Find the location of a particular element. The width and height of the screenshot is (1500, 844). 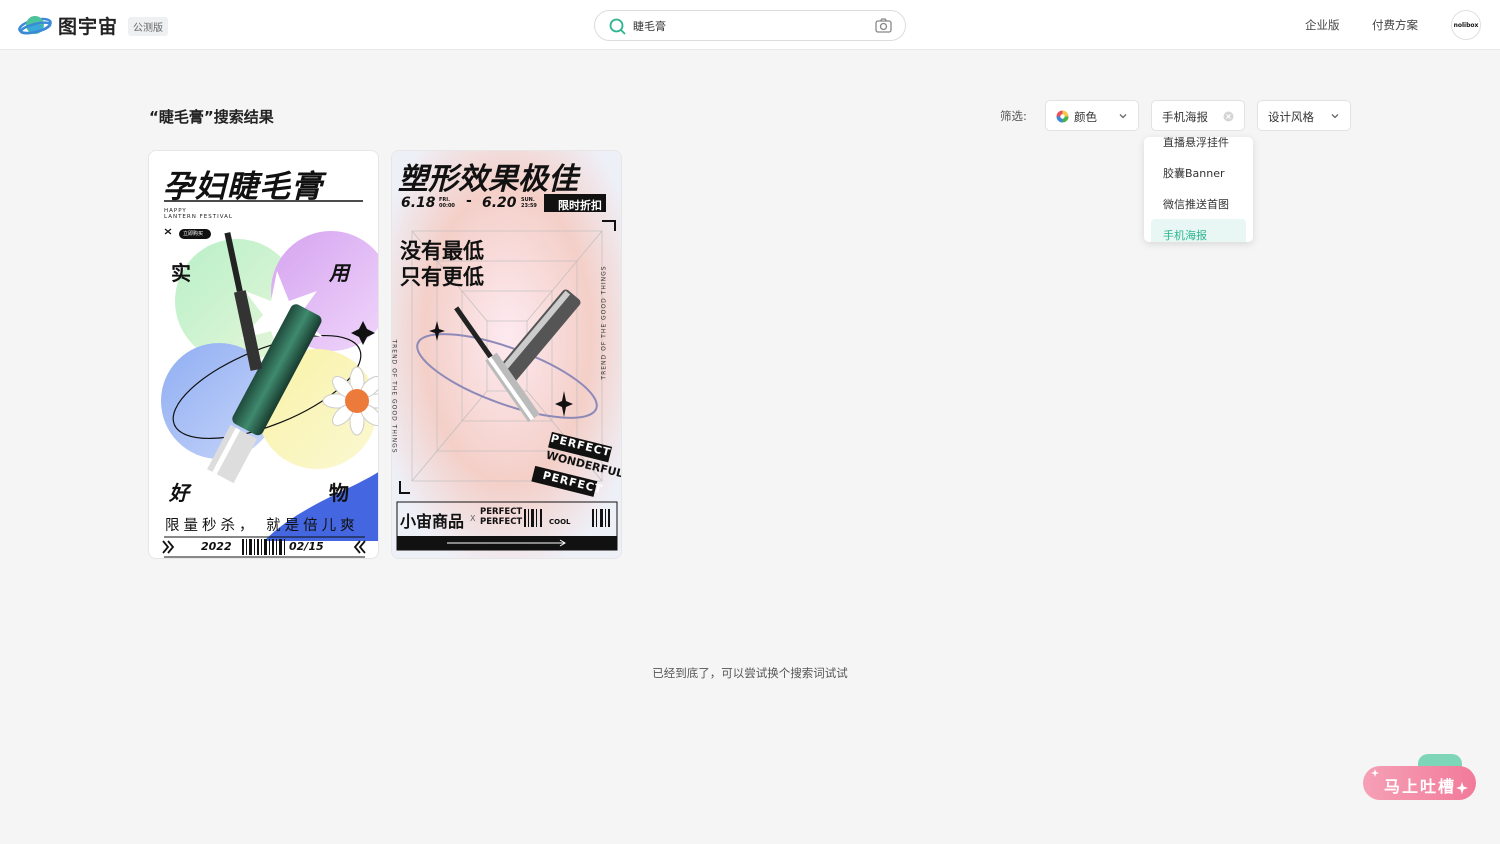

poster-title: 塑形效果极佳 is located at coordinates (488, 179).